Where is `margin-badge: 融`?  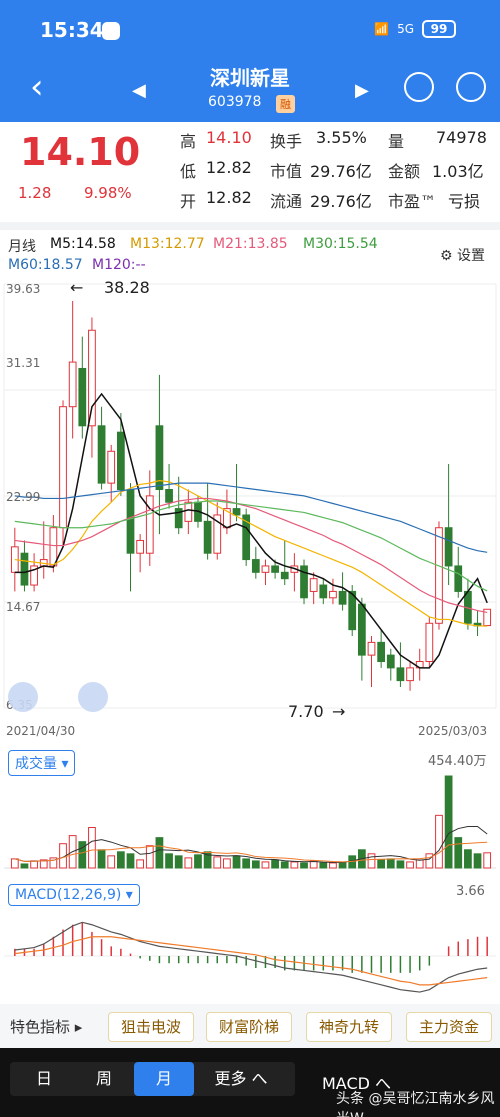 margin-badge: 融 is located at coordinates (285, 104).